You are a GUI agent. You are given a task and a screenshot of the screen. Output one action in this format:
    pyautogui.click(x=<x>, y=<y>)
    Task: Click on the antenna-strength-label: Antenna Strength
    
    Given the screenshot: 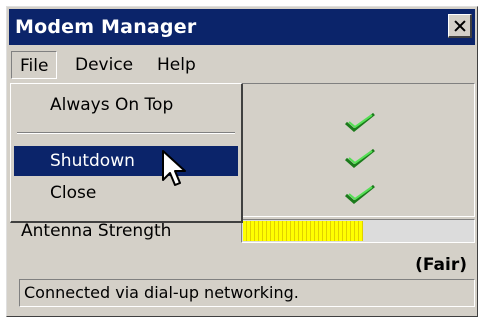 What is the action you would take?
    pyautogui.click(x=96, y=231)
    